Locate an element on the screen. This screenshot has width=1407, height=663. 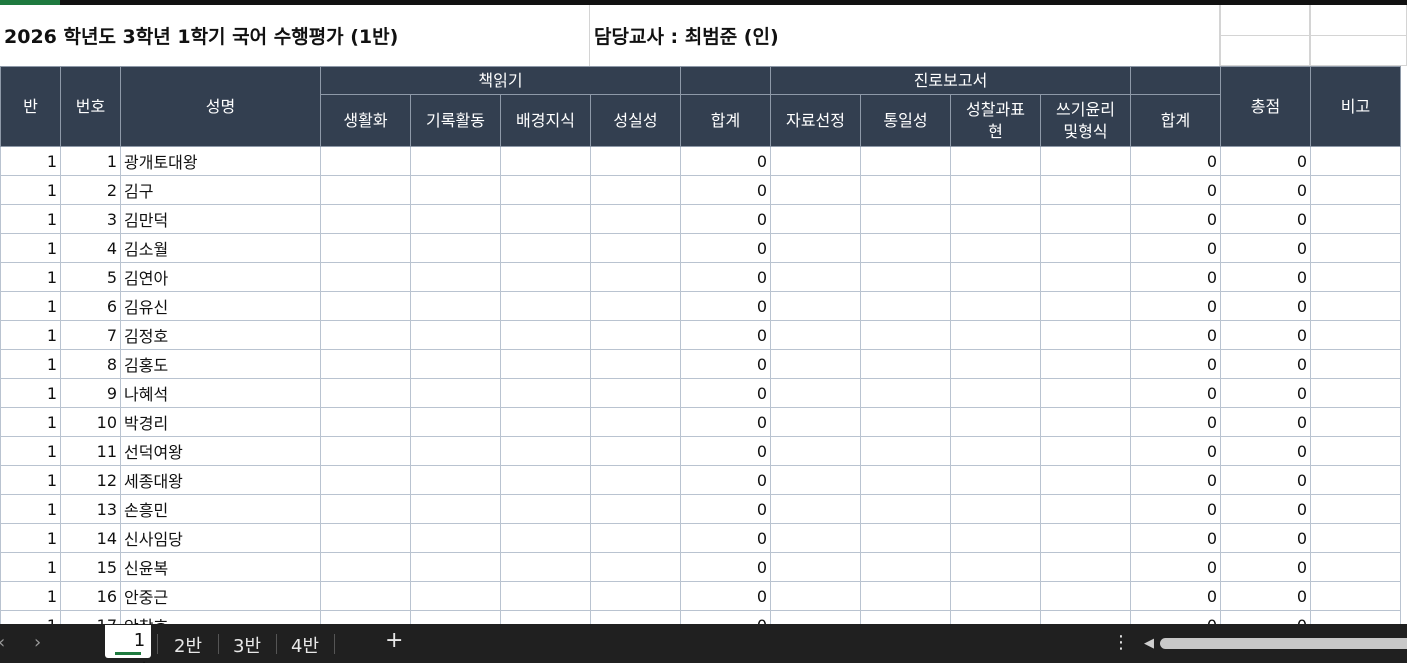
name-cell: 김홍도 is located at coordinates (220, 364).